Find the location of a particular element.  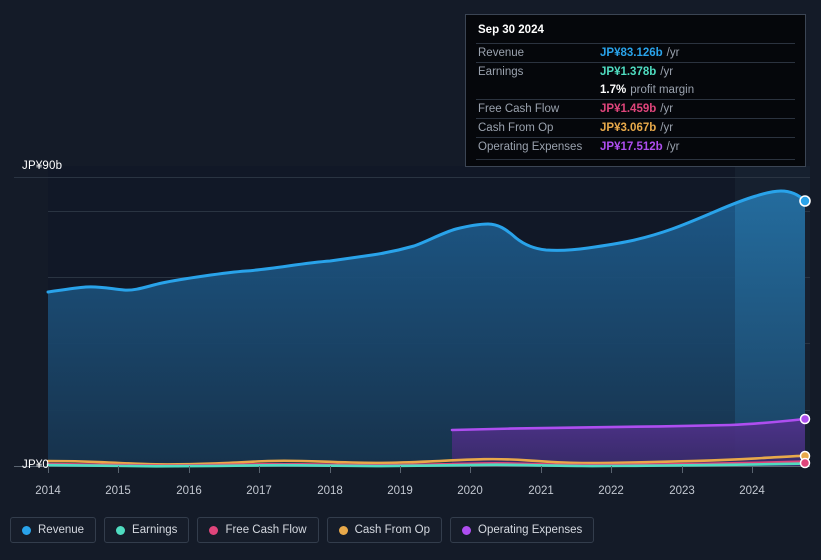

legend-item-earnings: Earnings is located at coordinates (147, 530).